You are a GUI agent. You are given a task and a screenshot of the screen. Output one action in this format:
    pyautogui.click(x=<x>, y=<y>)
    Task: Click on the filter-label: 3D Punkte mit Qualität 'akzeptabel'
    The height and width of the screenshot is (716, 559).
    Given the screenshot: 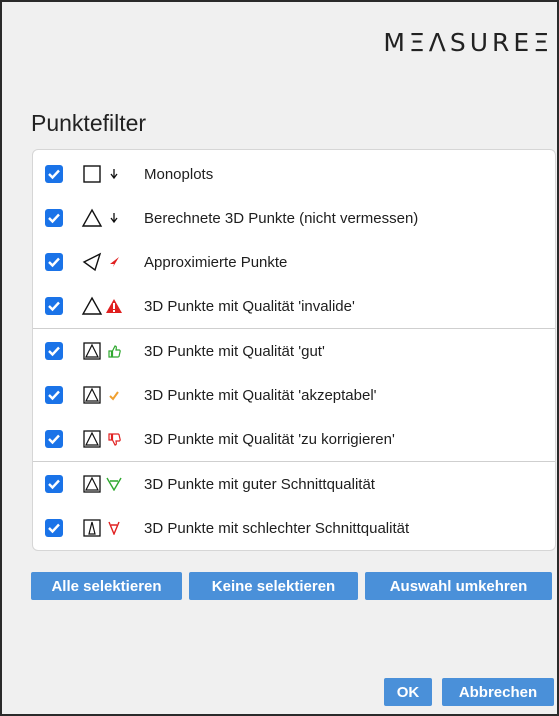 What is the action you would take?
    pyautogui.click(x=260, y=395)
    